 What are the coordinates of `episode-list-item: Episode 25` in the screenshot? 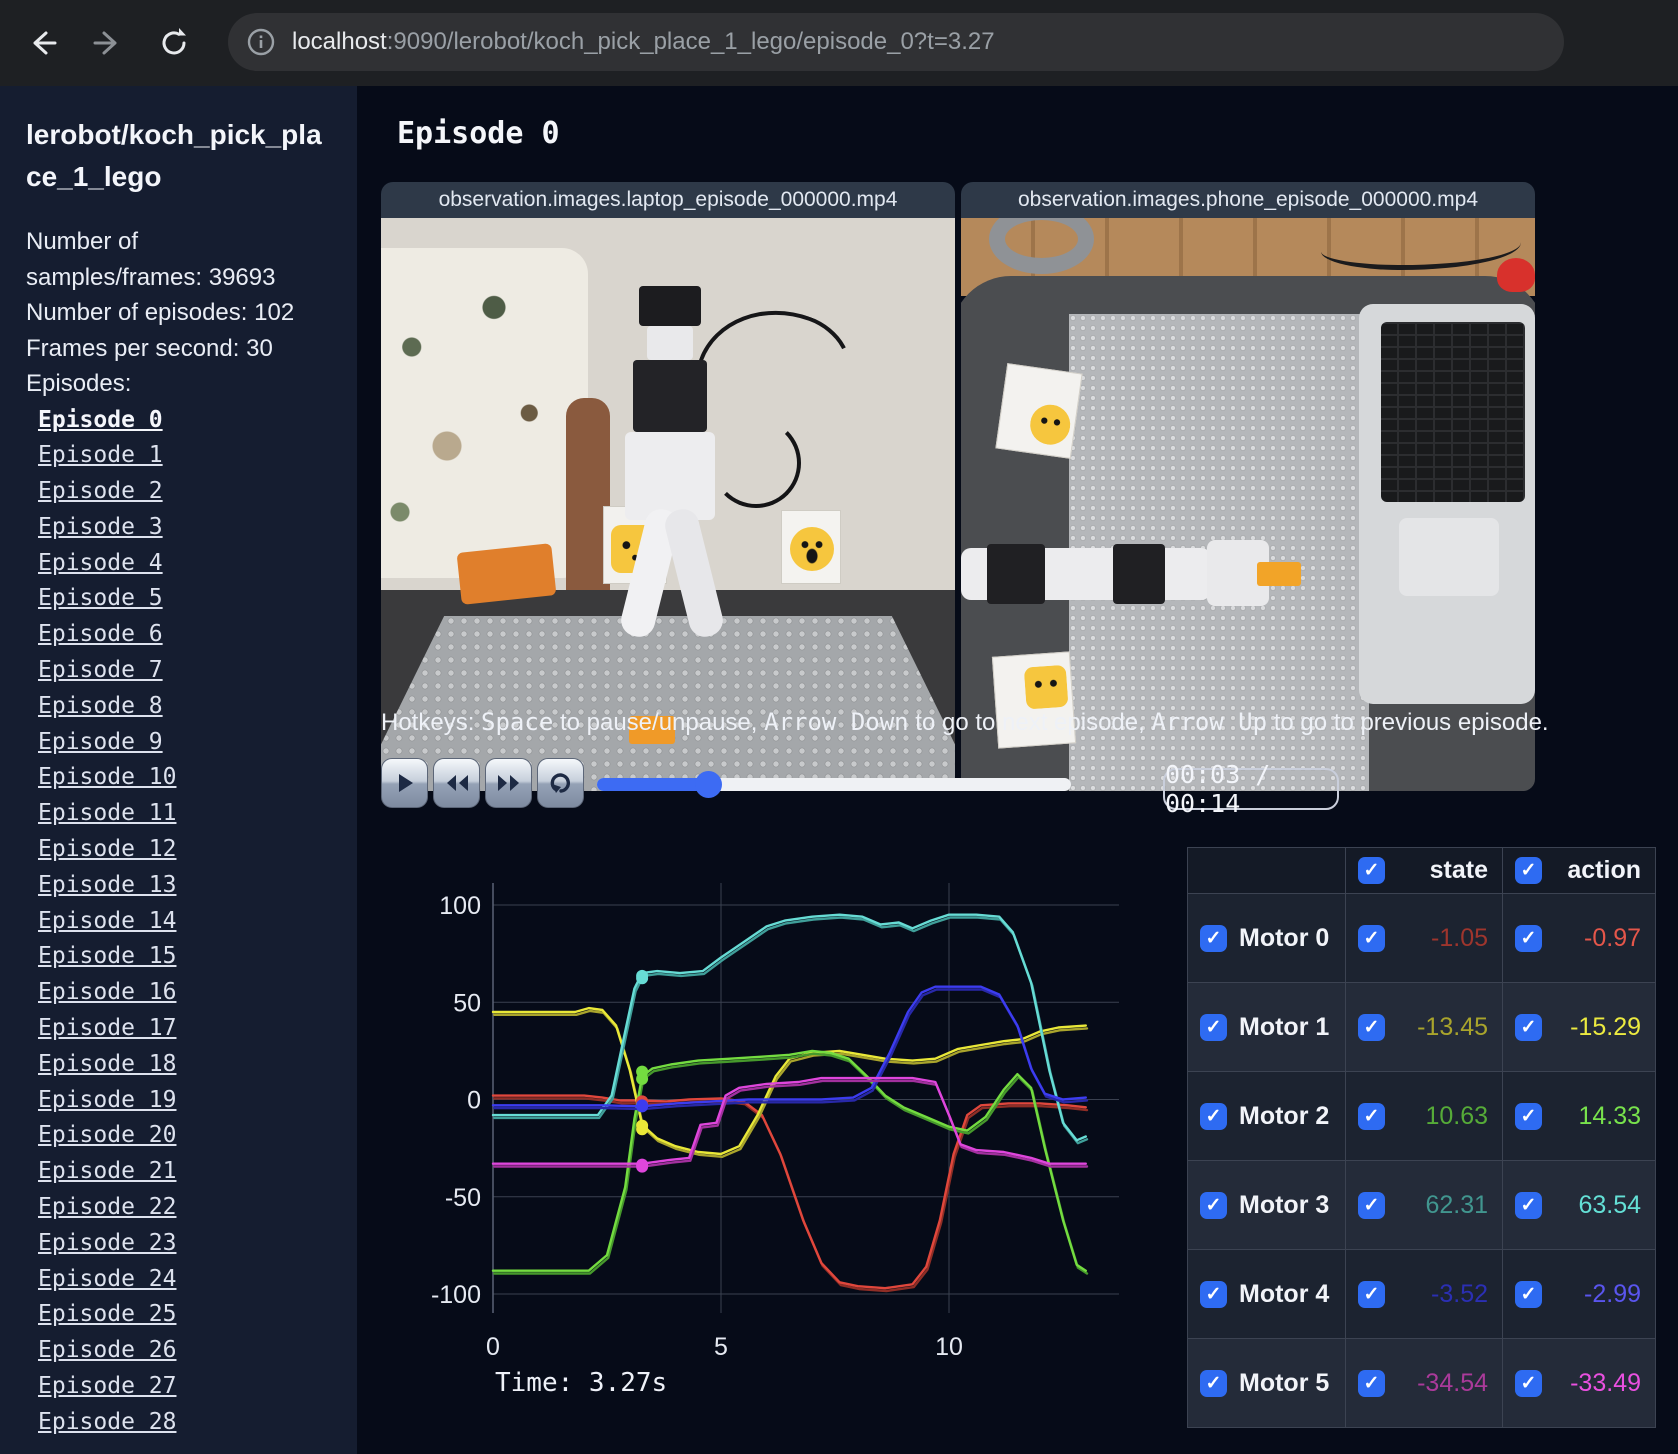 It's located at (191, 1316).